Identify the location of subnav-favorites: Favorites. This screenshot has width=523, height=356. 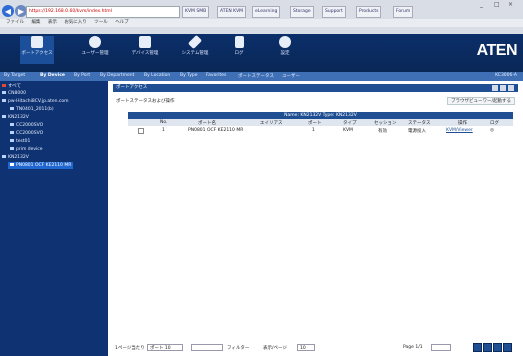
(216, 75).